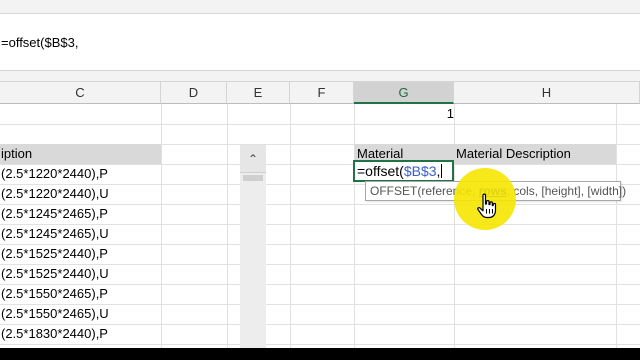 The image size is (640, 360). What do you see at coordinates (253, 178) in the screenshot?
I see `scrollbar-thumb` at bounding box center [253, 178].